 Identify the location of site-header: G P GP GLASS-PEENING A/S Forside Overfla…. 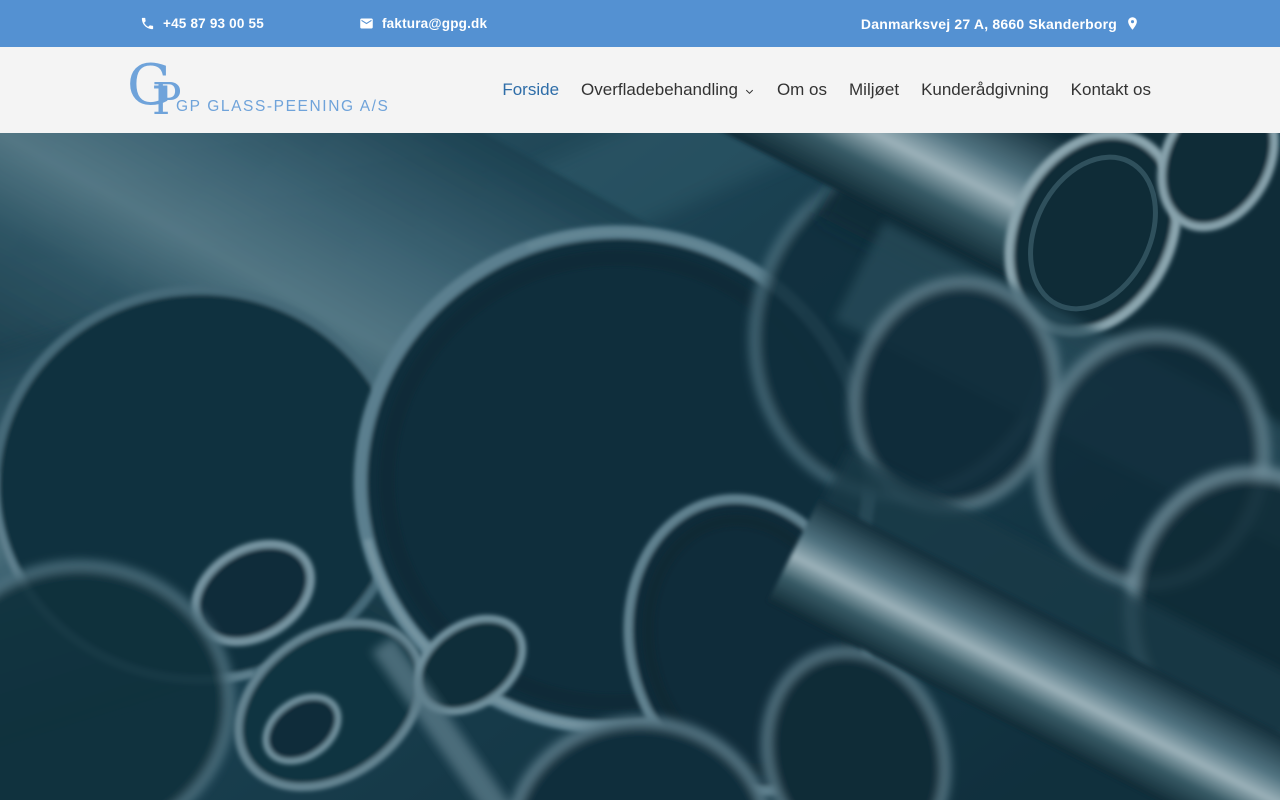
(640, 90).